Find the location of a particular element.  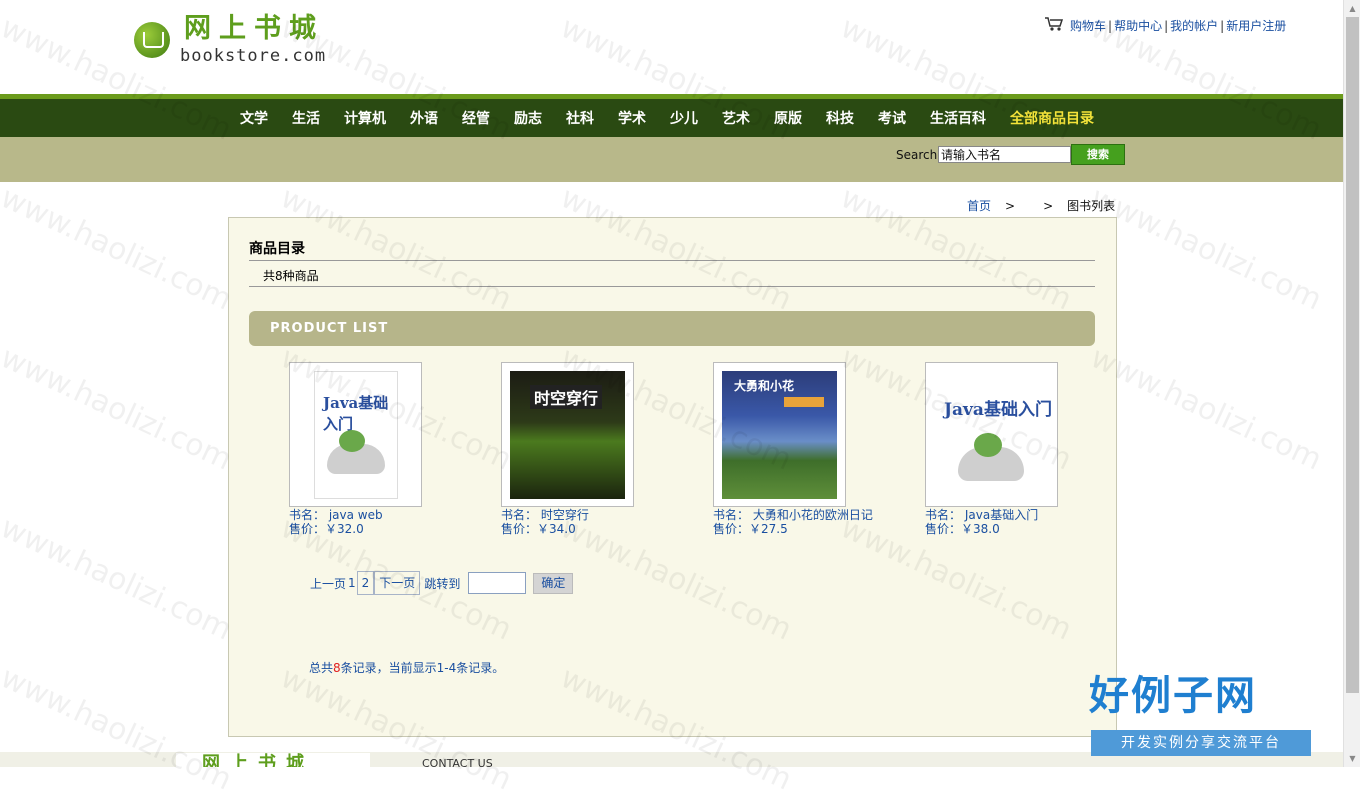

book-name-line: 书名： 大勇和小花的欧洲日记 is located at coordinates (813, 515).